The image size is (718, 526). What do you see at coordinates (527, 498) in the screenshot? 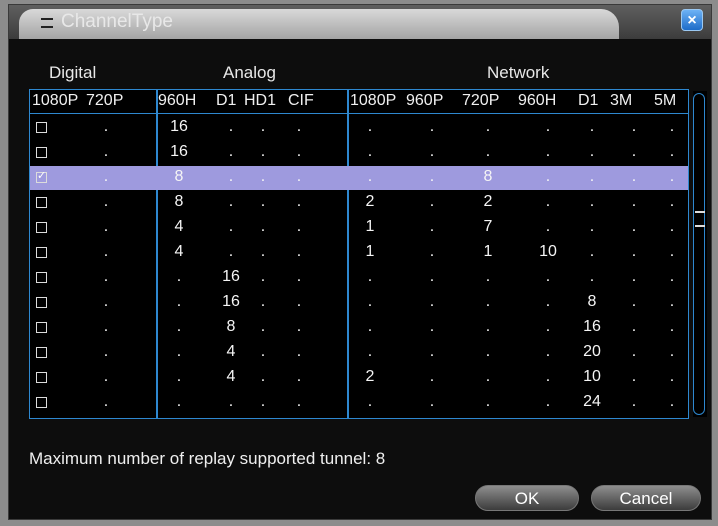
I see `ok-button: OK` at bounding box center [527, 498].